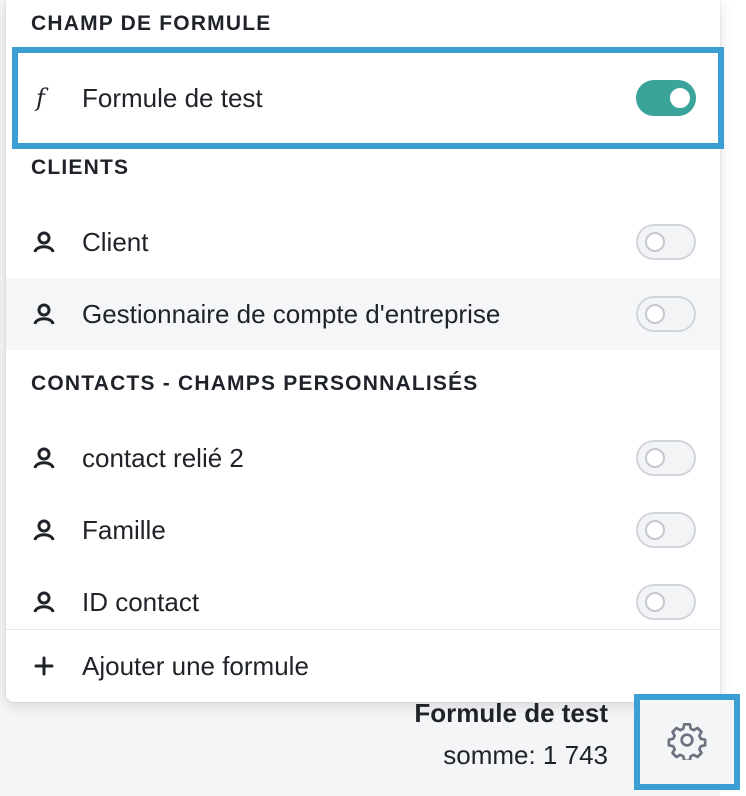 This screenshot has width=746, height=796. Describe the element at coordinates (141, 601) in the screenshot. I see `list-item-label: ID contact` at that location.